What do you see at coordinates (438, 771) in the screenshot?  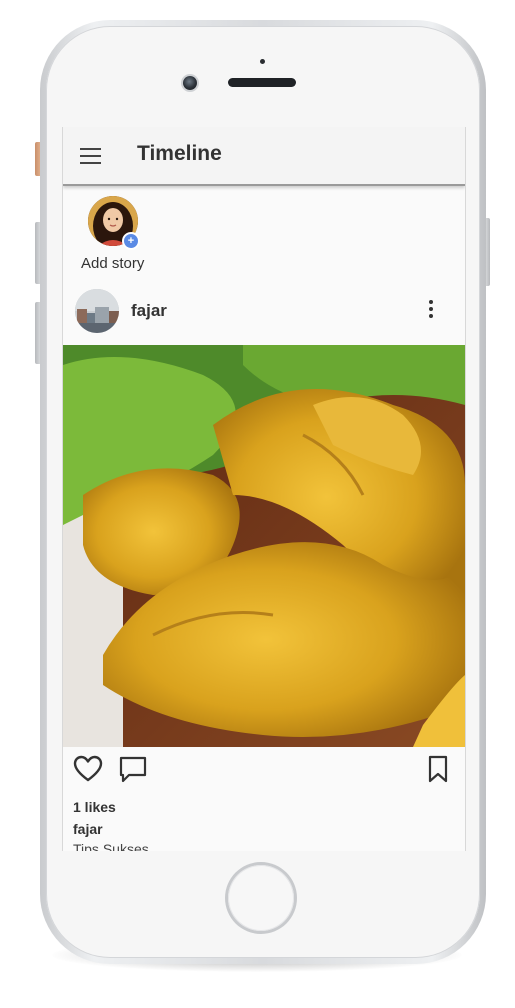 I see `bookmark-icon` at bounding box center [438, 771].